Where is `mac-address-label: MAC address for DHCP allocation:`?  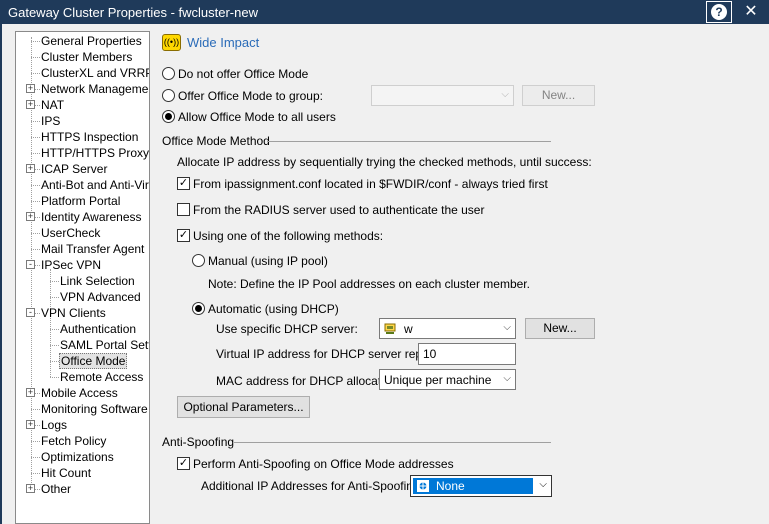
mac-address-label: MAC address for DHCP allocation: is located at coordinates (308, 381).